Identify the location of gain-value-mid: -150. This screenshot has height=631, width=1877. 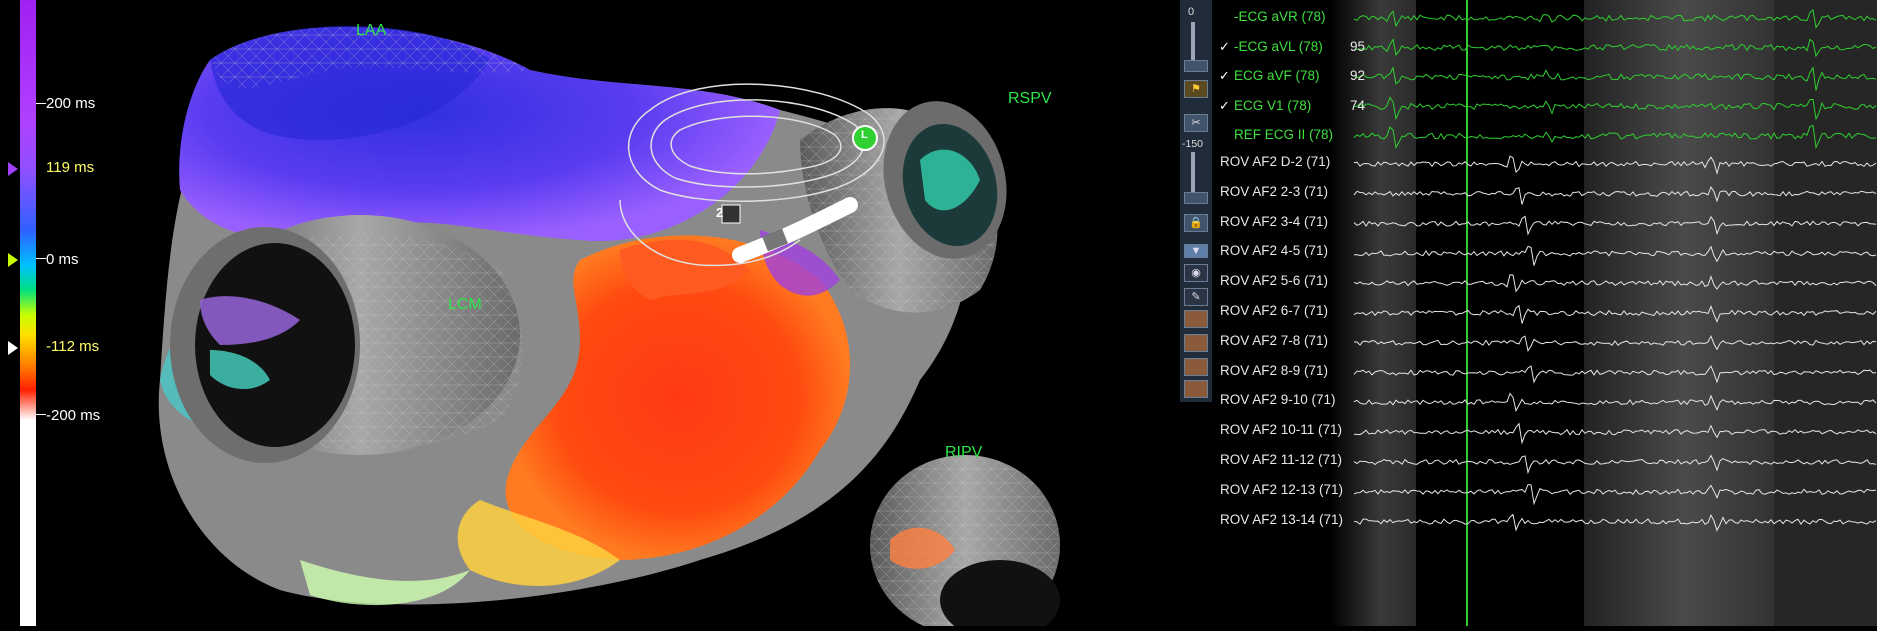
(1193, 144).